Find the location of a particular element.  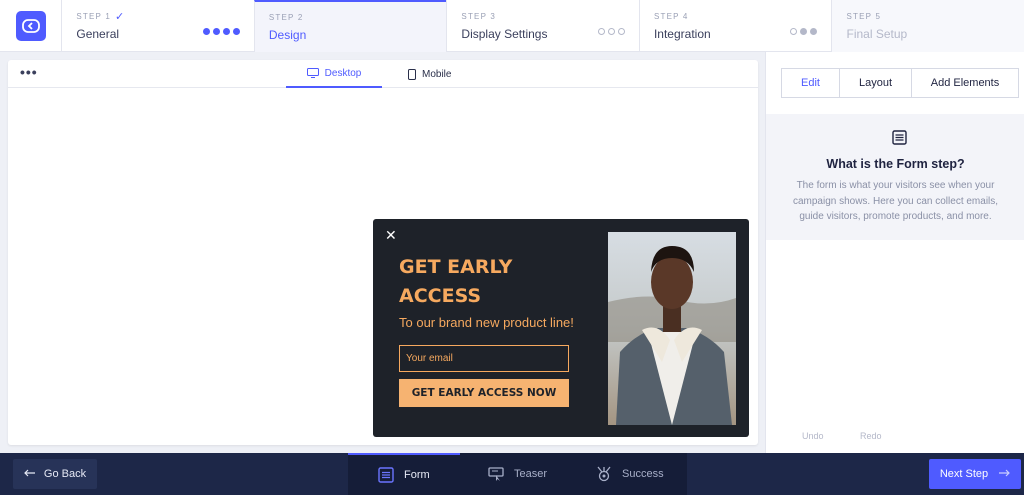

next-step-button: Next Step is located at coordinates (975, 474).